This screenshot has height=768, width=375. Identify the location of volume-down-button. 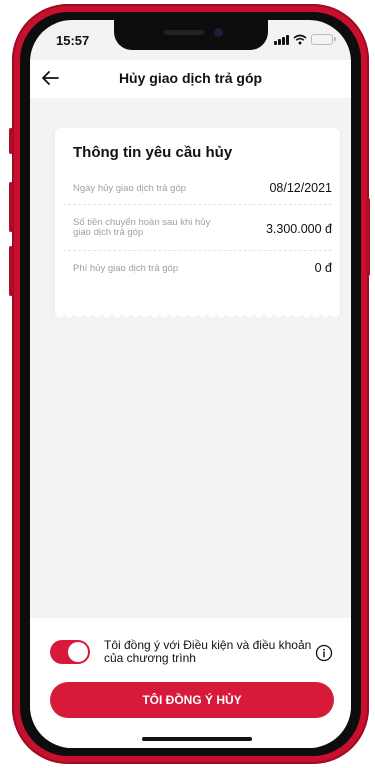
(11, 271).